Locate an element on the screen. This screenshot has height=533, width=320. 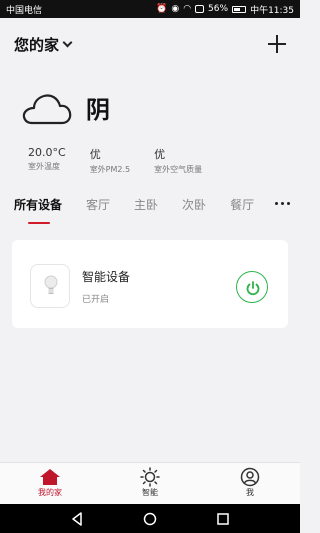
app-header: 您的家 is located at coordinates (150, 44).